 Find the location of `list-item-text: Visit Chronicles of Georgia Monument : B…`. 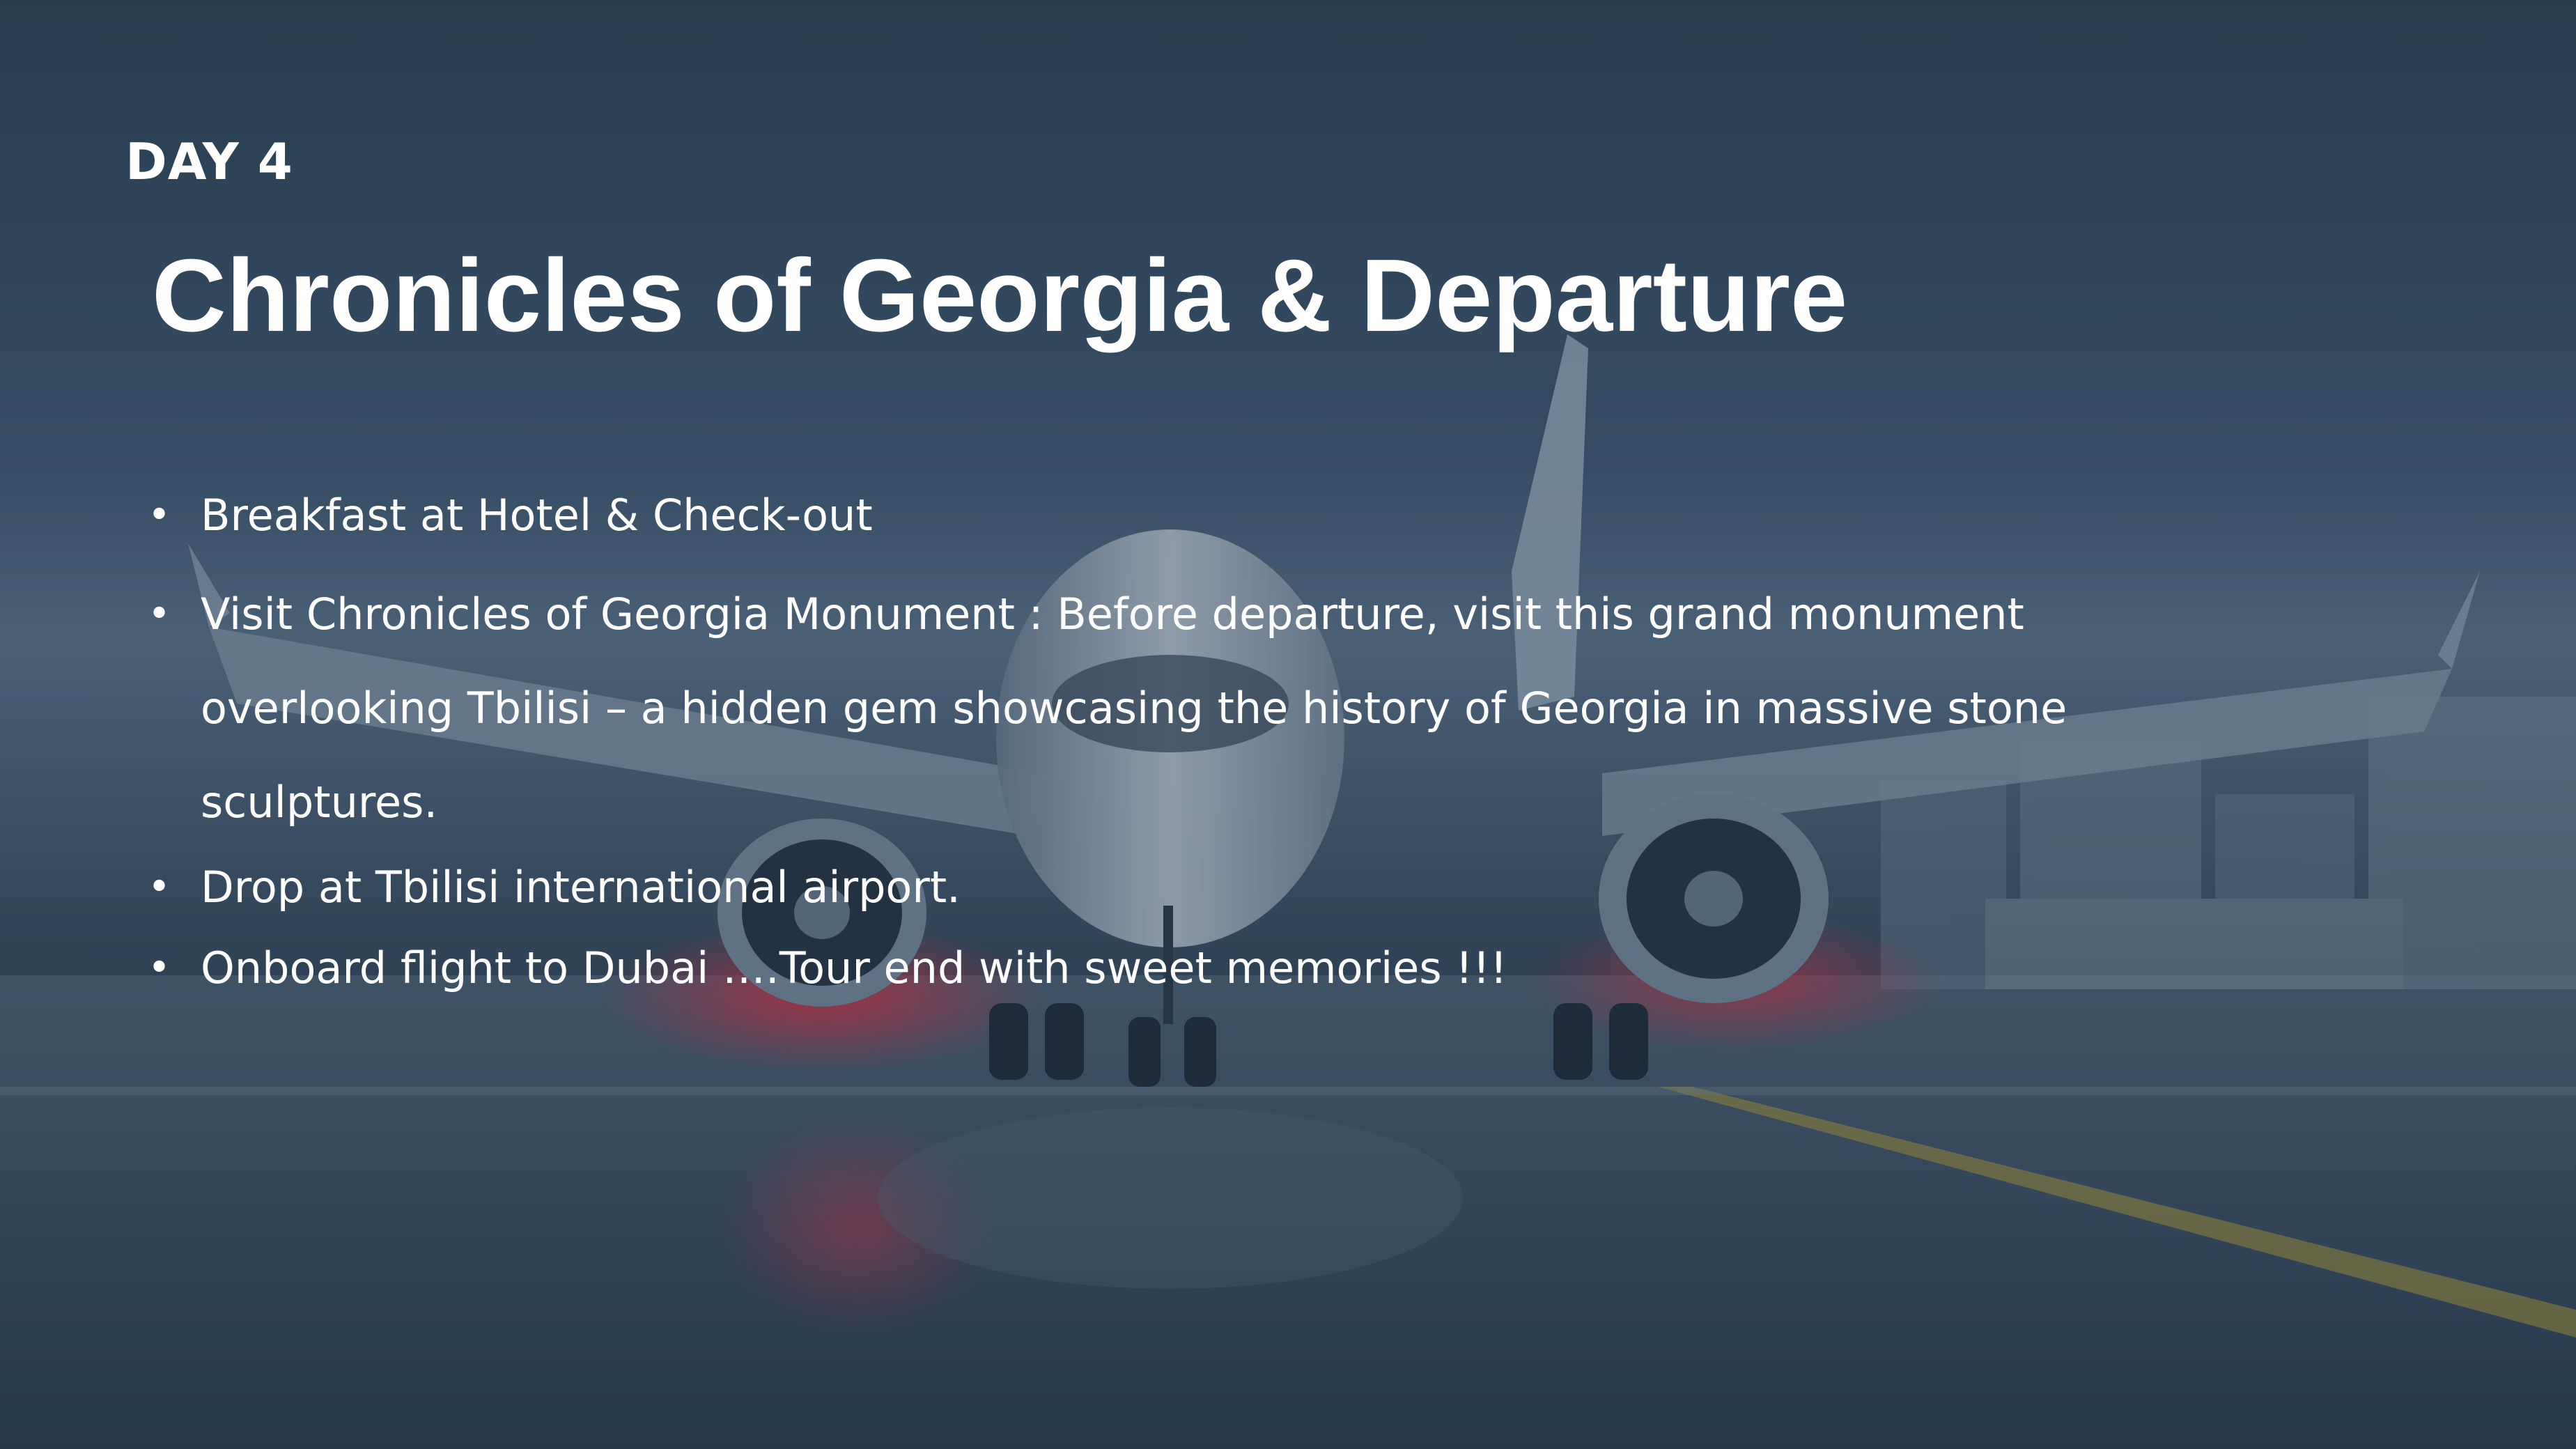

list-item-text: Visit Chronicles of Georgia Monument : B… is located at coordinates (1134, 708).